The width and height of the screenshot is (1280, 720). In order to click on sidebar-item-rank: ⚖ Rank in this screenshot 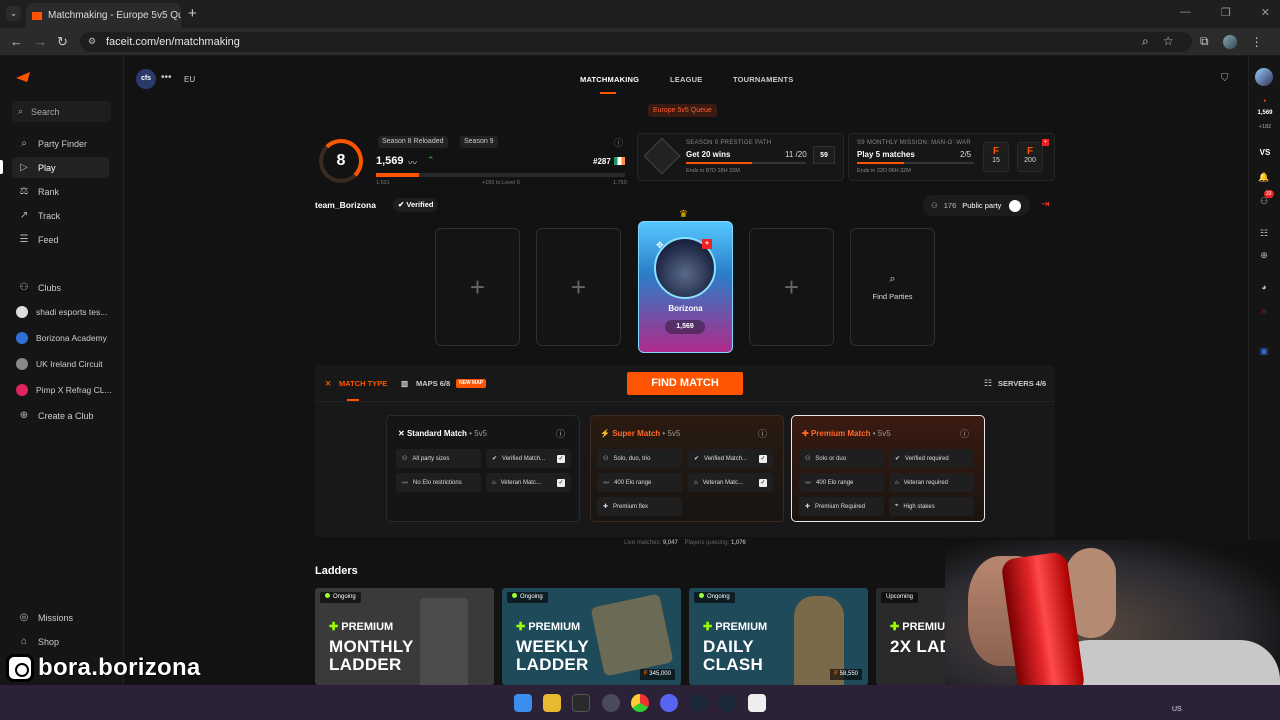, I will do `click(60, 191)`.